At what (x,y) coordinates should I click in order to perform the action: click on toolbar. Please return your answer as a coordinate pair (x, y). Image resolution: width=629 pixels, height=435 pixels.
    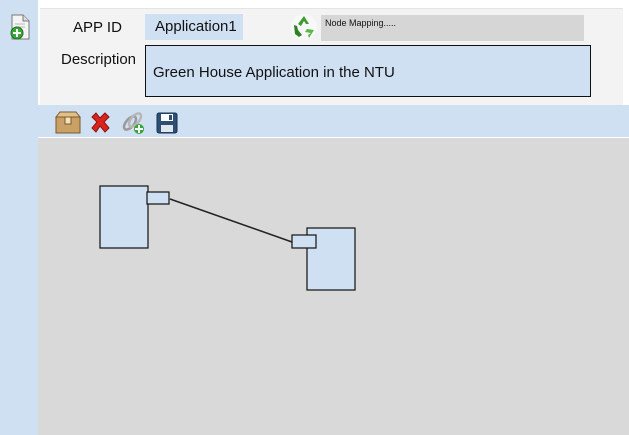
    Looking at the image, I should click on (333, 121).